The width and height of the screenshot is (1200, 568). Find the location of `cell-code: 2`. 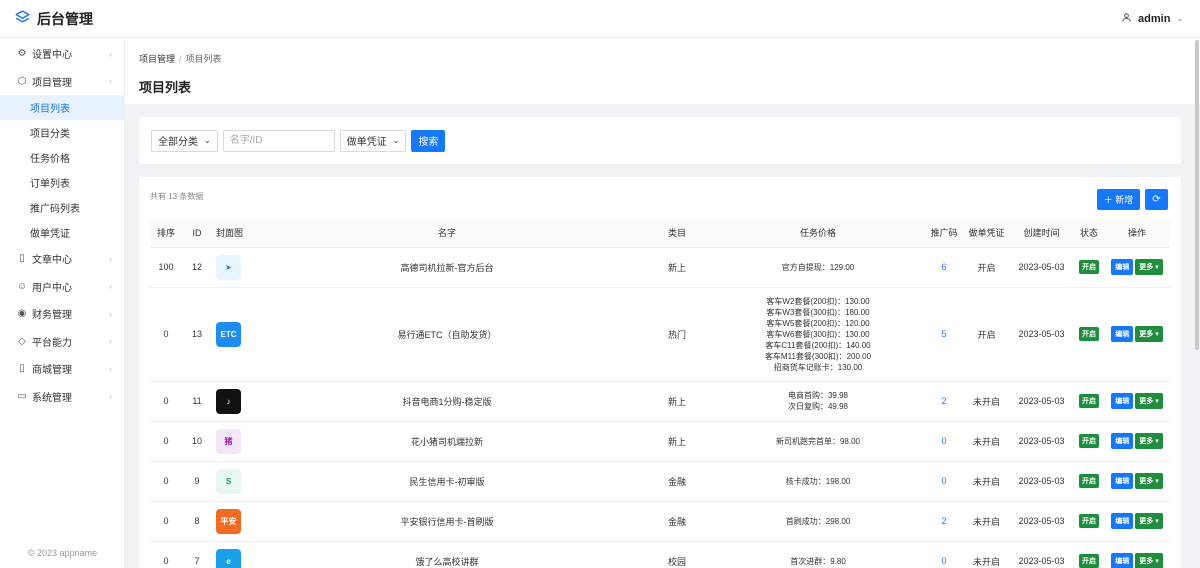

cell-code: 2 is located at coordinates (944, 521).